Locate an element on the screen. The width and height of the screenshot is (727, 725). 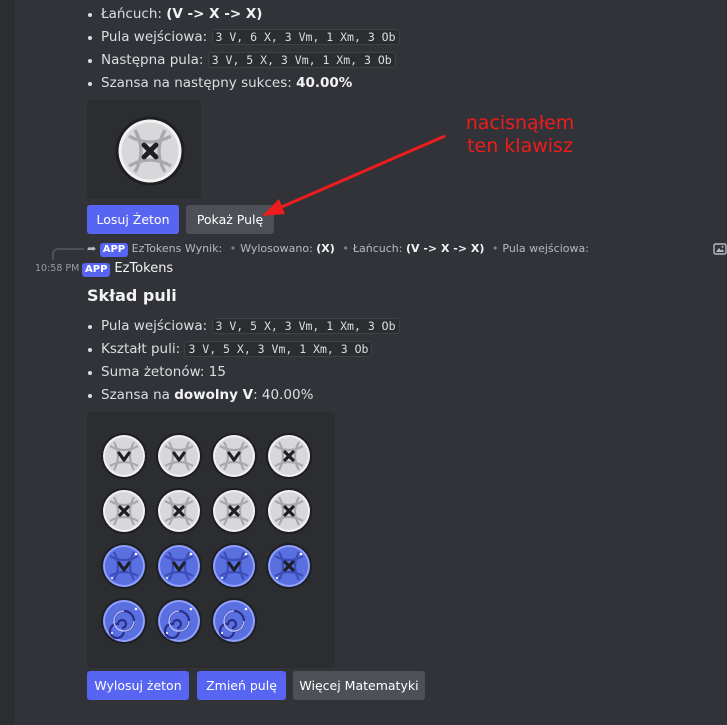
annotation-text: nacisnąłem ten klawisz is located at coordinates (520, 134).